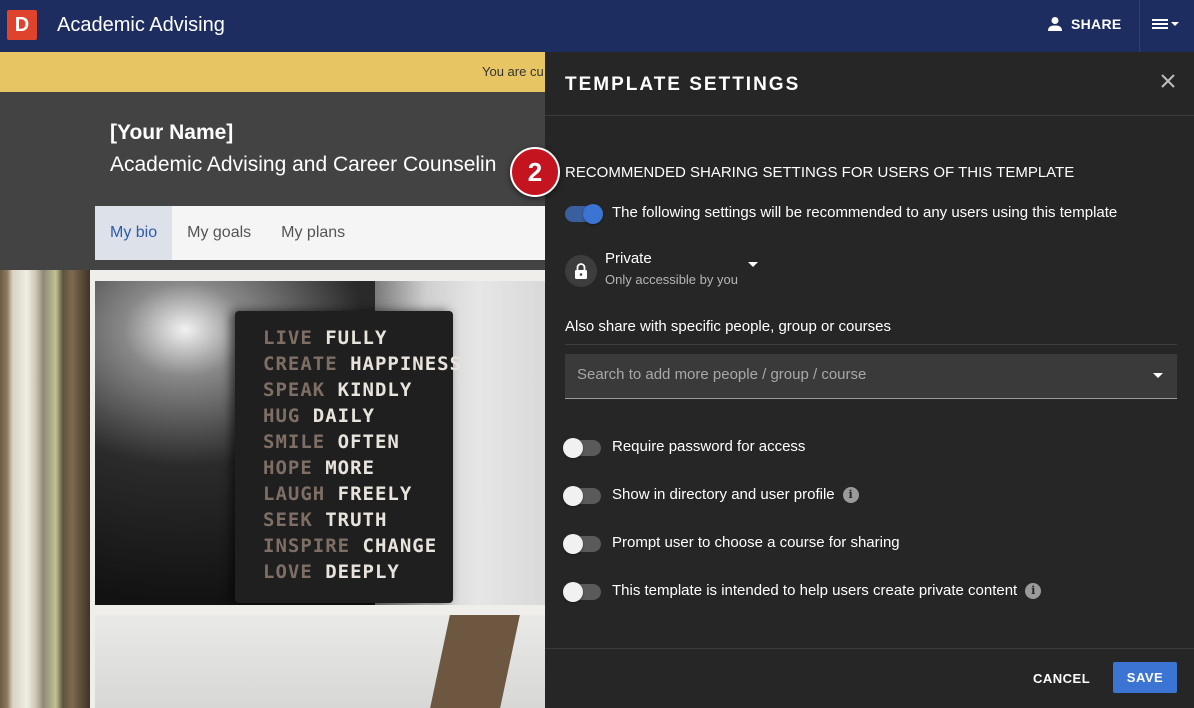  What do you see at coordinates (671, 279) in the screenshot?
I see `privacy-description: Only accessible by you` at bounding box center [671, 279].